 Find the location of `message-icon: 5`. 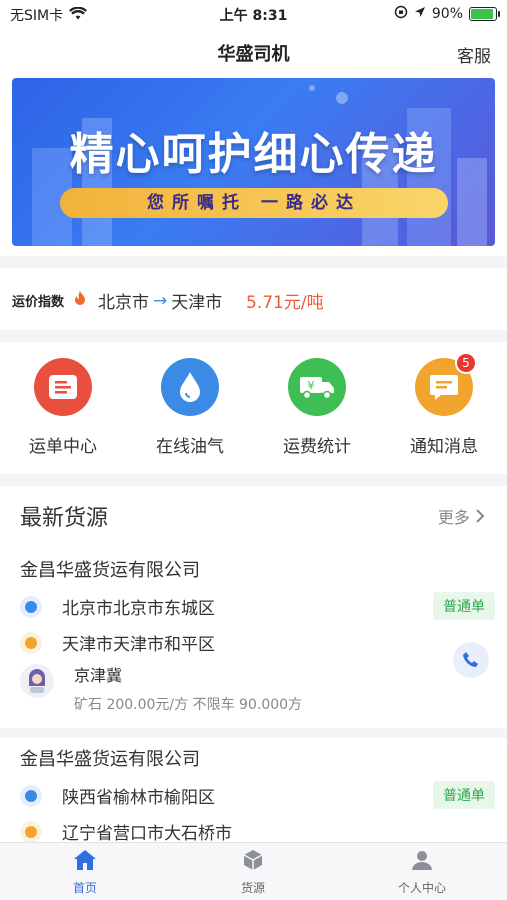

message-icon: 5 is located at coordinates (446, 384).